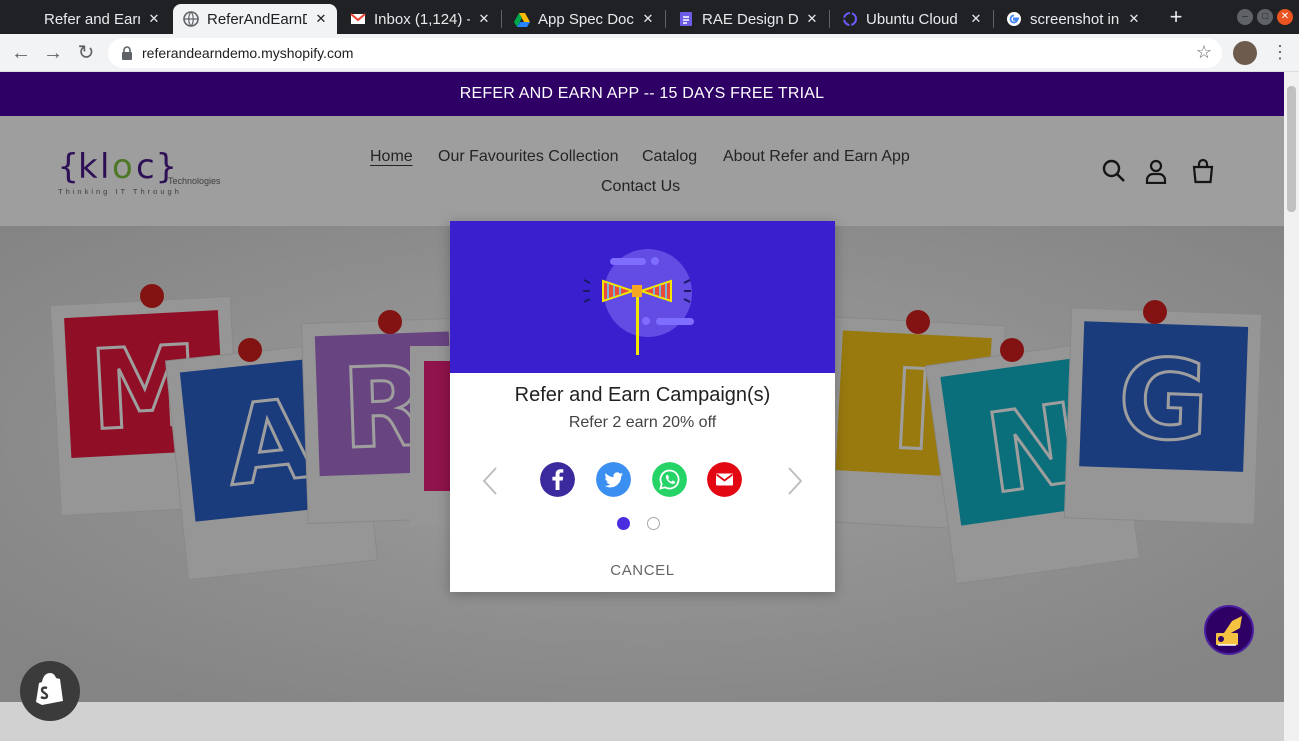  I want to click on modal-title: Refer and Earn Campaign(s), so click(642, 395).